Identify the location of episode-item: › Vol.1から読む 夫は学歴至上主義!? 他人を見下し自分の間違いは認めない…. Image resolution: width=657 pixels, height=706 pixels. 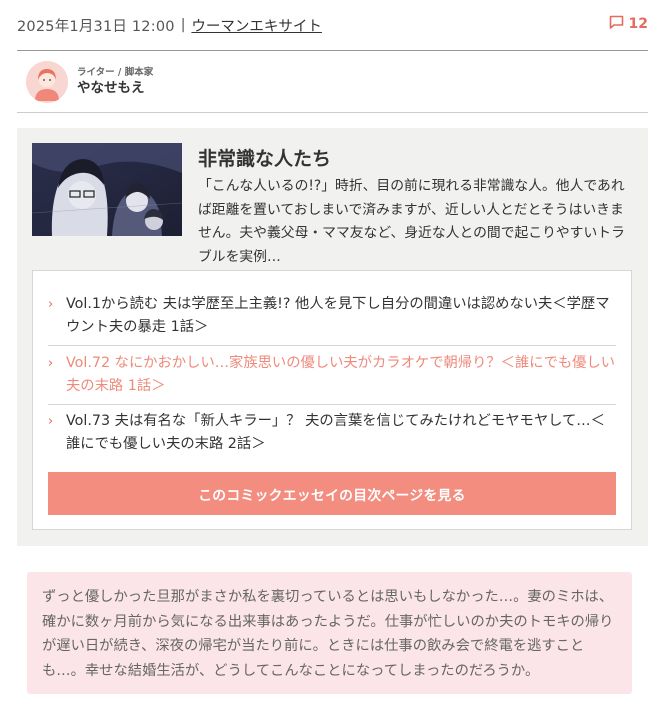
(332, 316).